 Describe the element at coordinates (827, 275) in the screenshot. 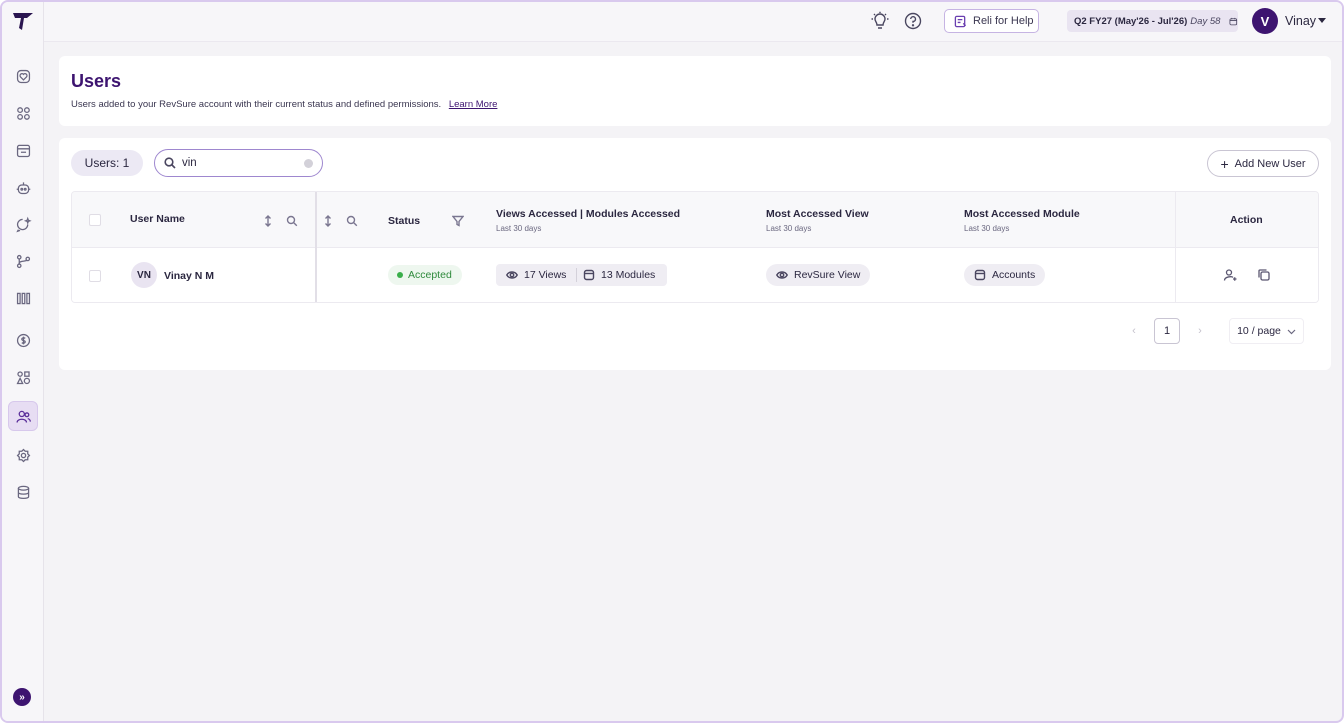

I see `most-accessed-view-label: RevSure View` at that location.